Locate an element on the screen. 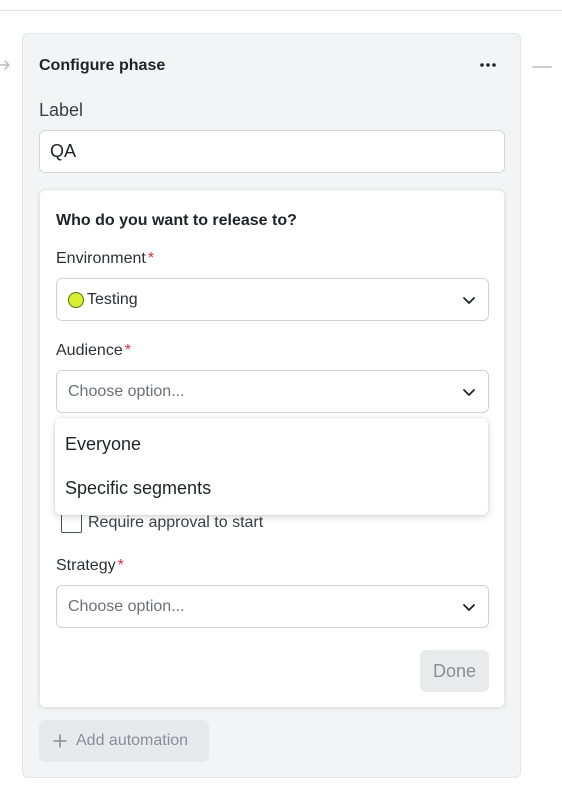 Image resolution: width=562 pixels, height=804 pixels. environment-select: Testing is located at coordinates (272, 299).